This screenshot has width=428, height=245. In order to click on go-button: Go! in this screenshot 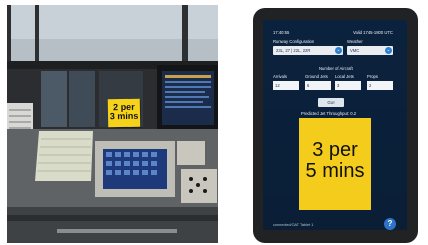, I will do `click(331, 102)`.